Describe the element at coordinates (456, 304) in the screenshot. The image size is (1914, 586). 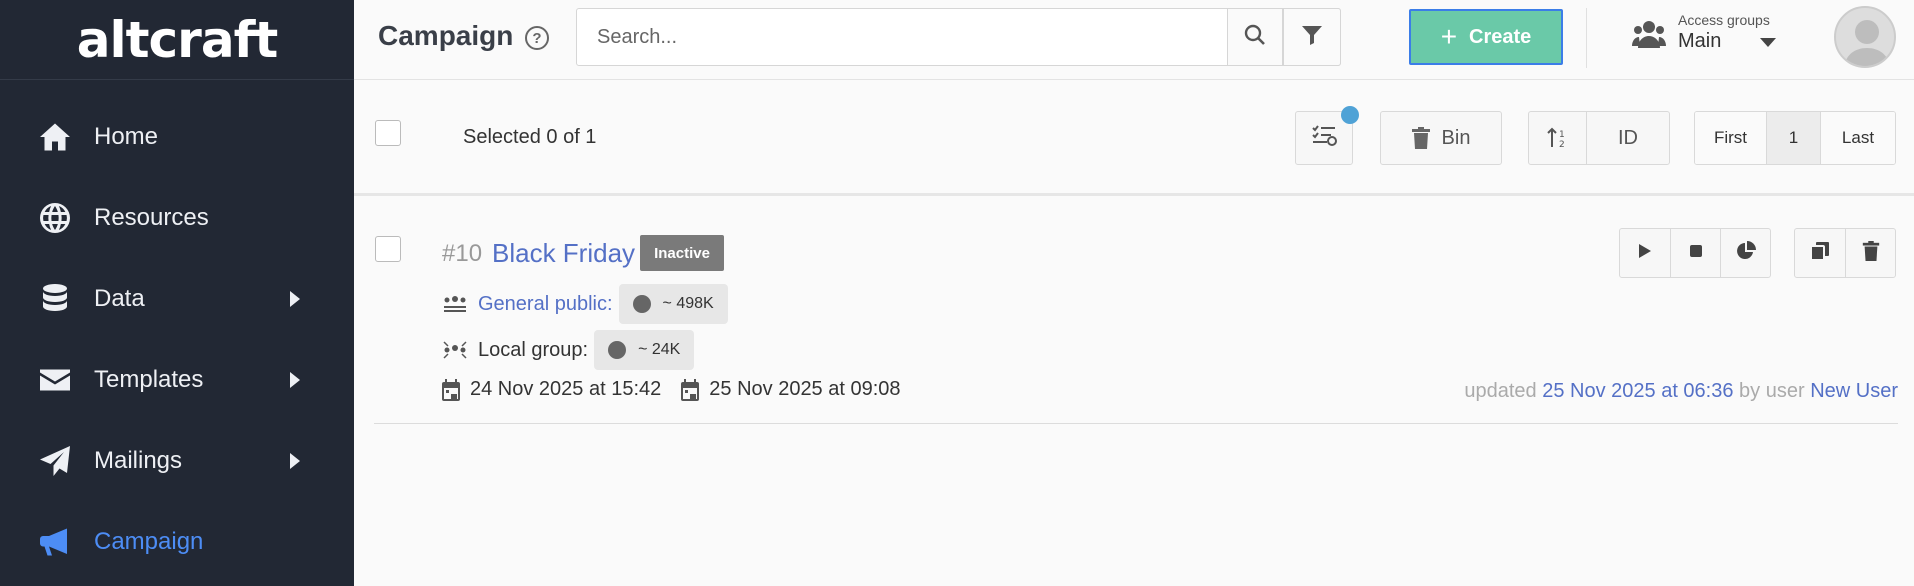
I see `audience-icon` at that location.